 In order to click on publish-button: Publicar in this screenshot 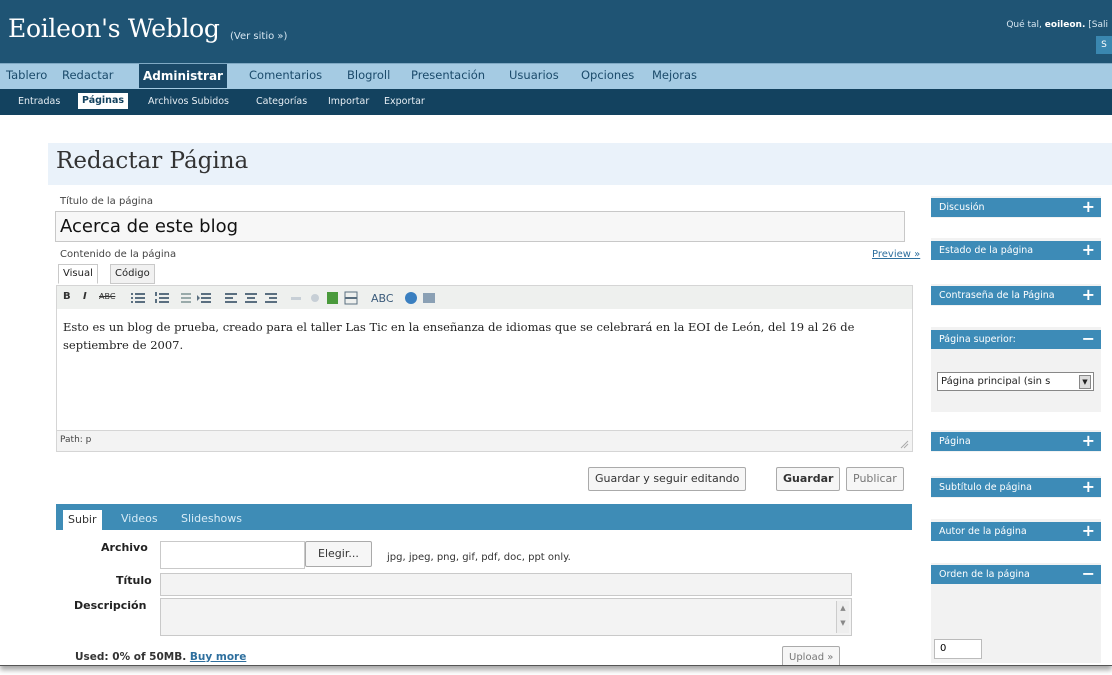, I will do `click(875, 479)`.